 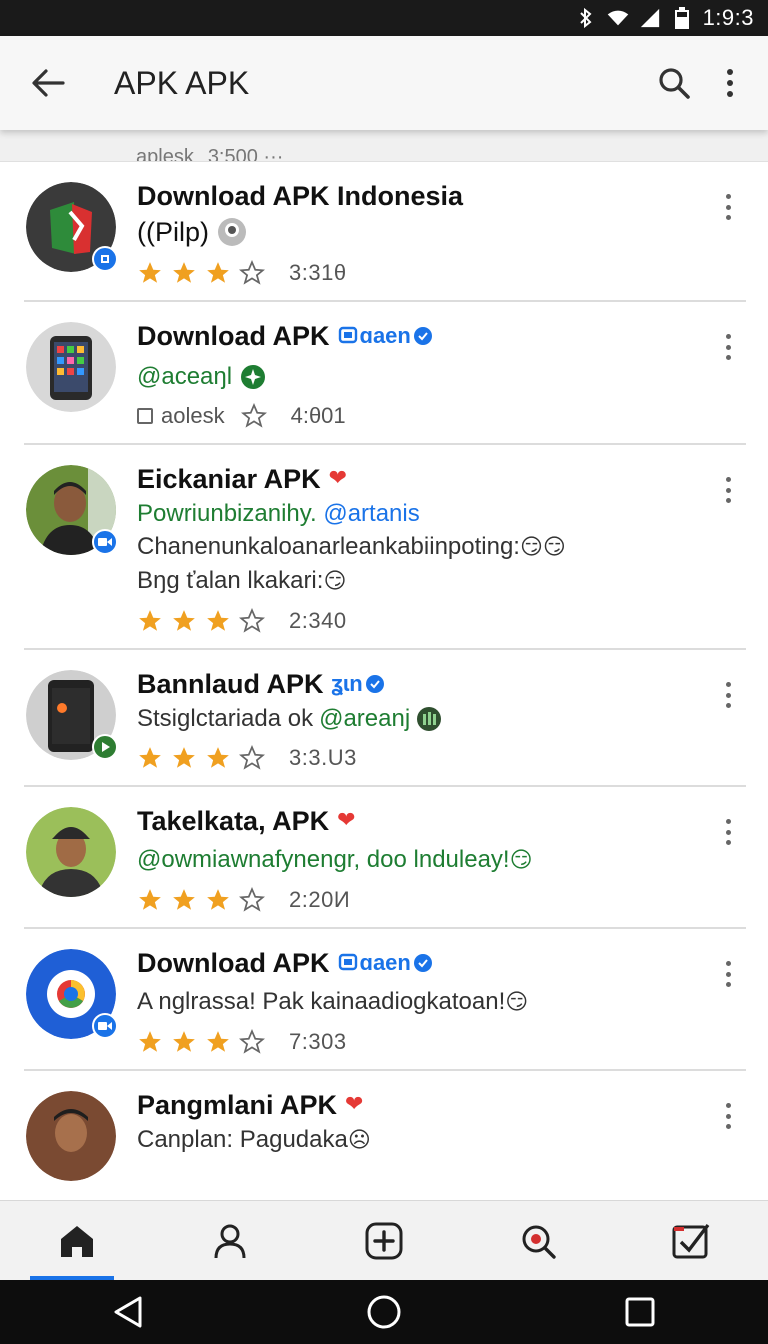 I want to click on verified-badge-icon, so click(x=105, y=259).